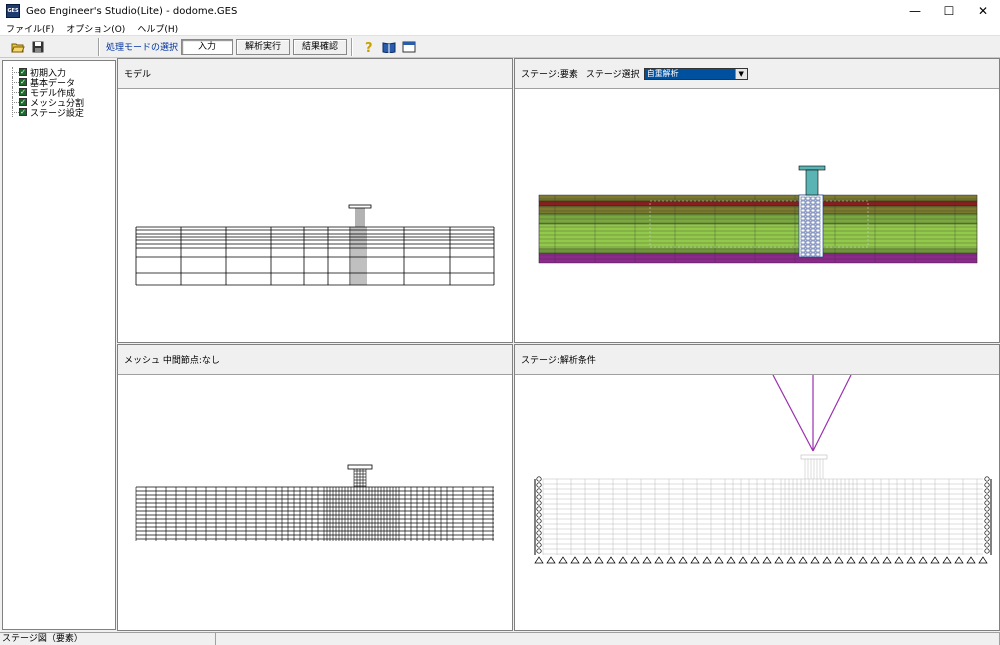 The height and width of the screenshot is (645, 1000). I want to click on help-question-icon: ?, so click(369, 47).